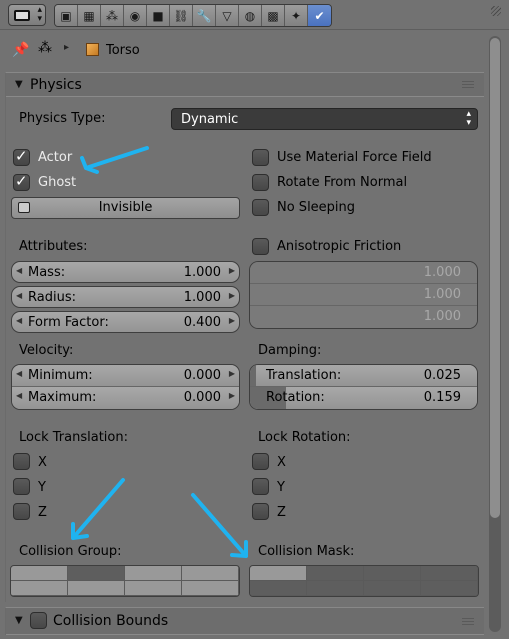 The image size is (509, 639). I want to click on rotation-label: Rotation:, so click(295, 397).